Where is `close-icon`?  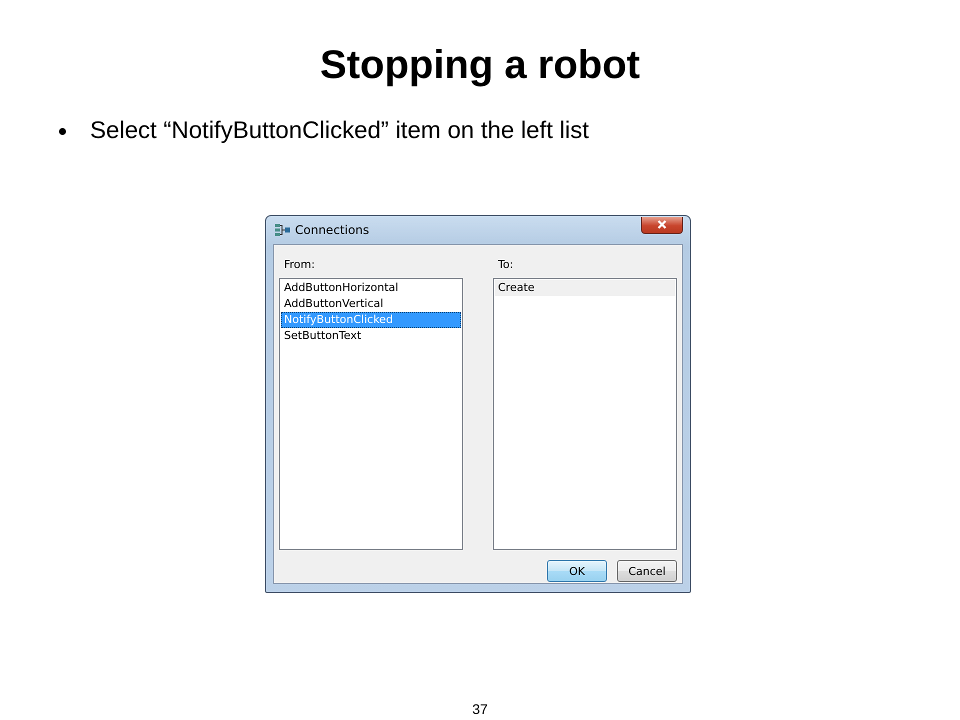 close-icon is located at coordinates (662, 224).